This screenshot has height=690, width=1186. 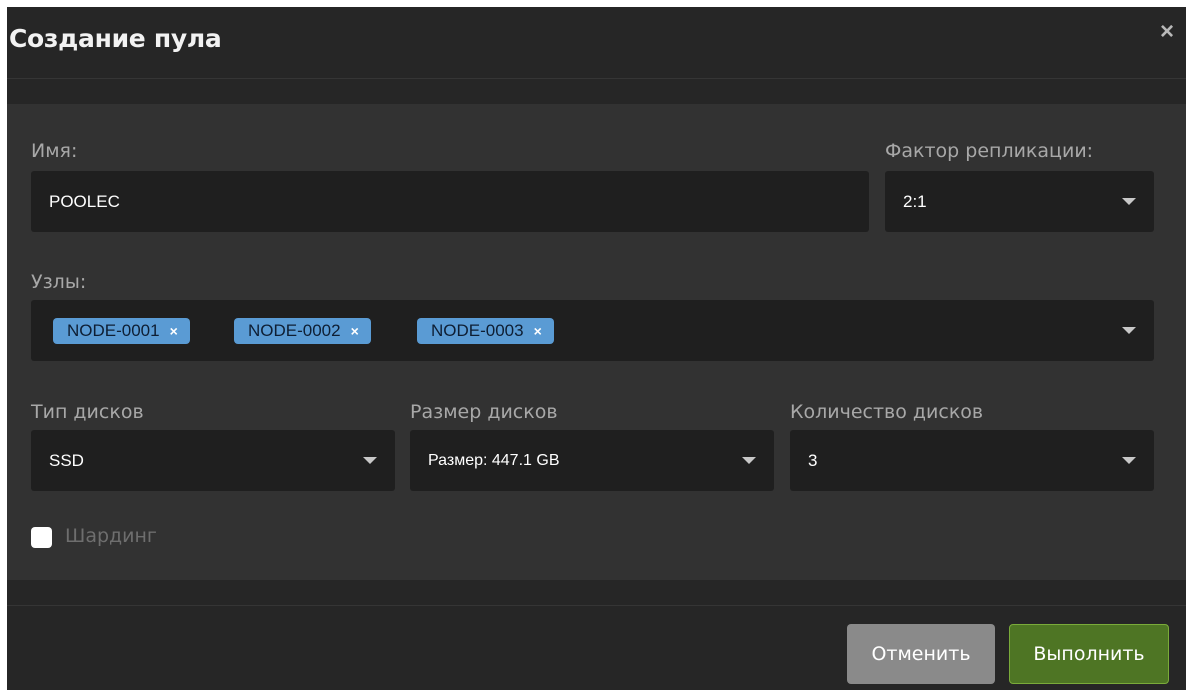 What do you see at coordinates (477, 330) in the screenshot?
I see `node-tag-label: NODE-0003` at bounding box center [477, 330].